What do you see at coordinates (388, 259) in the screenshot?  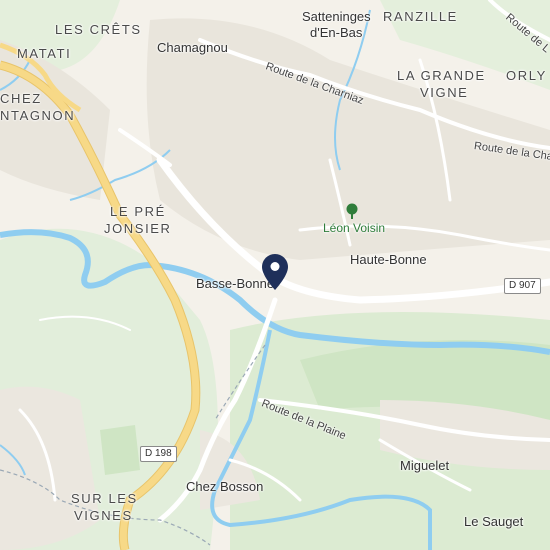 I see `label-haute-bonne: Haute-Bonne` at bounding box center [388, 259].